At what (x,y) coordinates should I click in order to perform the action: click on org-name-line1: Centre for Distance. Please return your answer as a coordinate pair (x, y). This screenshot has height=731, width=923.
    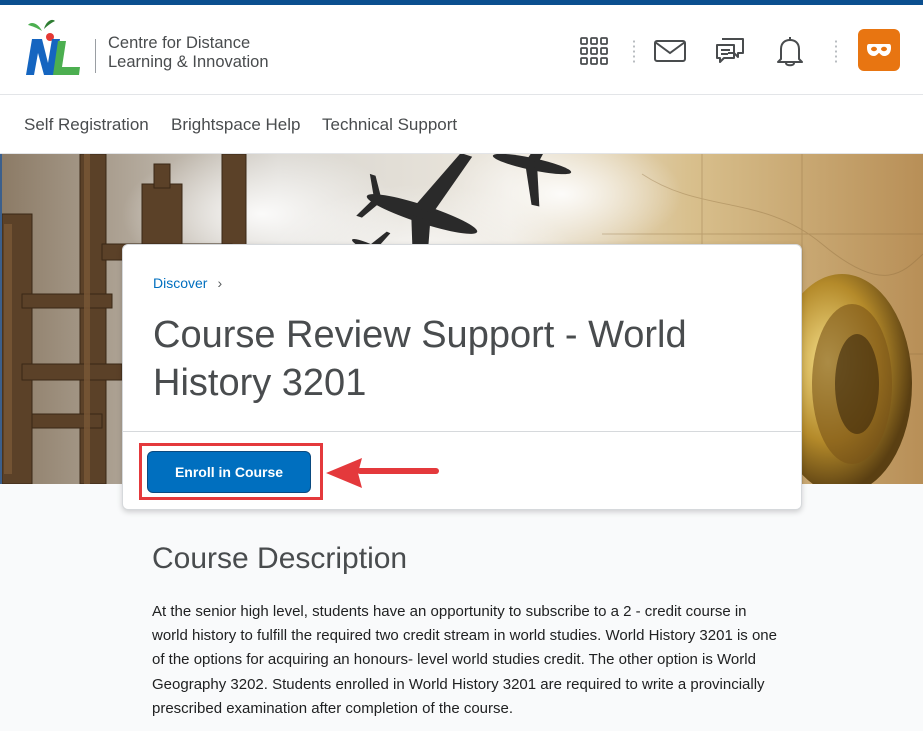
    Looking at the image, I should click on (179, 43).